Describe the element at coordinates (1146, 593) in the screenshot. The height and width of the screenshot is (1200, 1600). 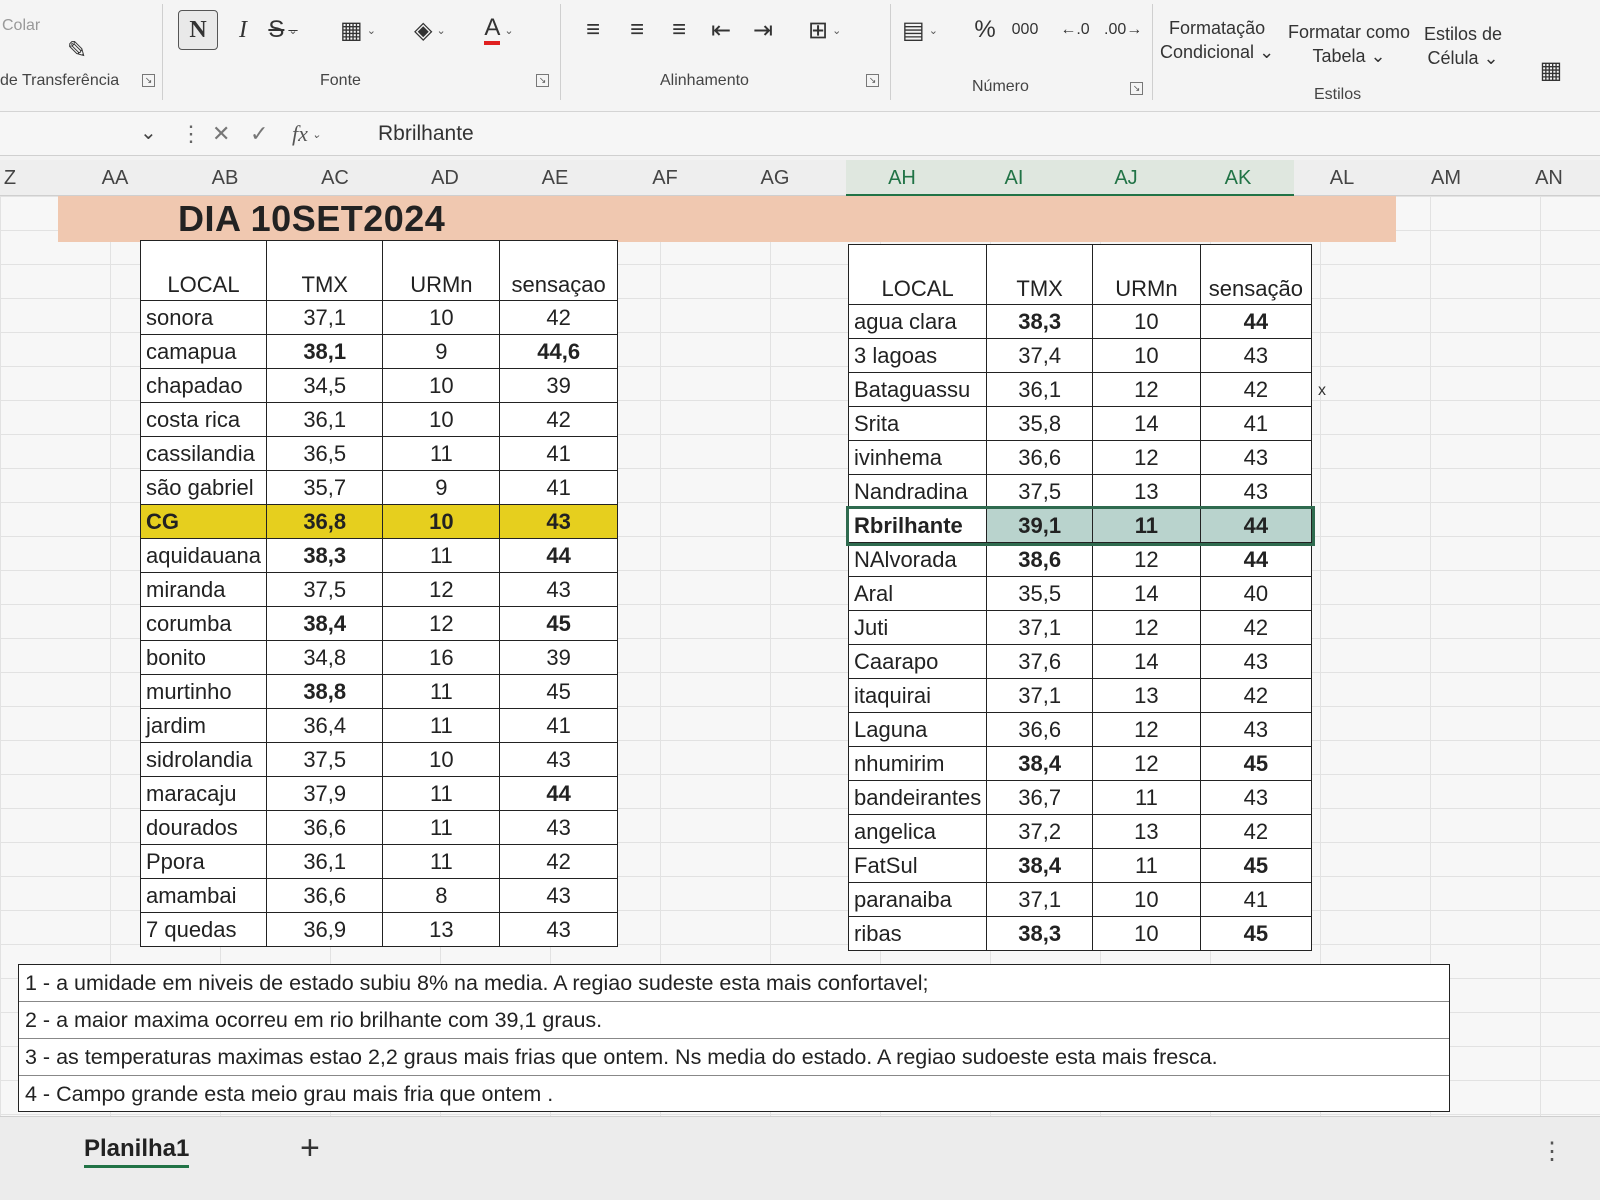
I see `urmn-cell: 14` at that location.